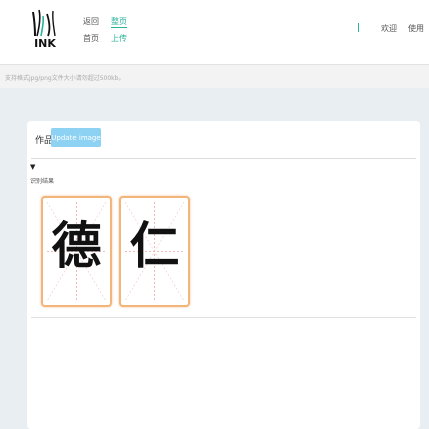 The height and width of the screenshot is (429, 429). Describe the element at coordinates (154, 245) in the screenshot. I see `character-glyph: 仁` at that location.